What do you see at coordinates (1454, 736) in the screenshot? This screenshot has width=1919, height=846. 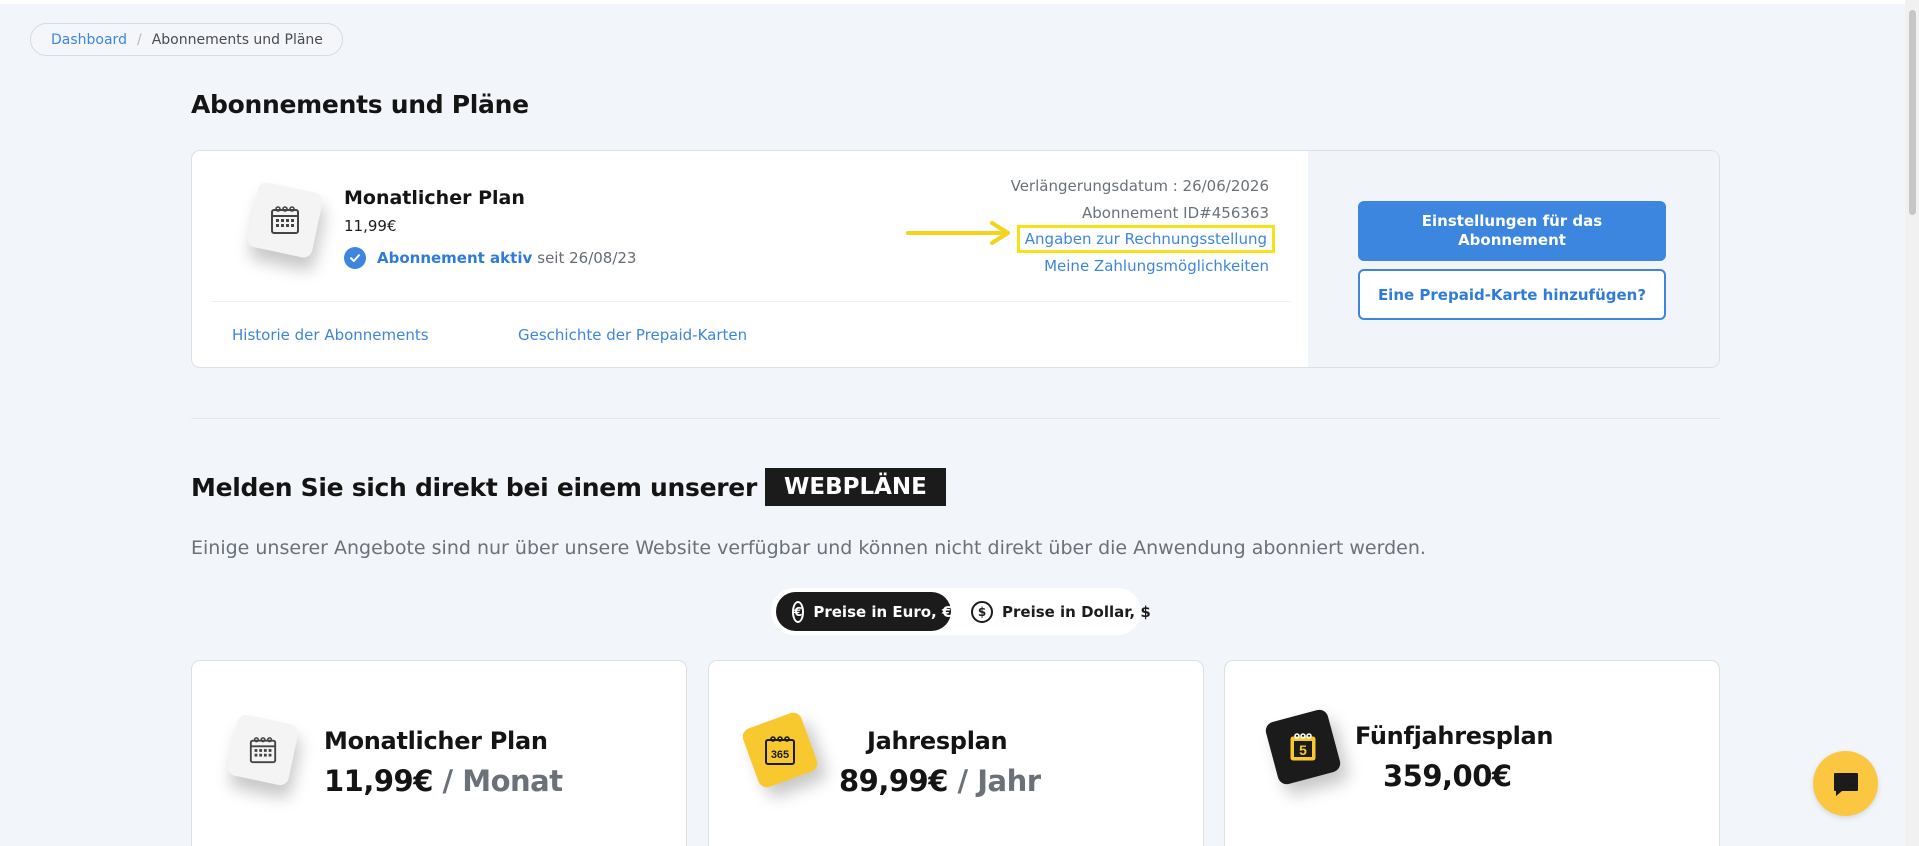 I see `plan-card-title: Fünfjahresplan` at bounding box center [1454, 736].